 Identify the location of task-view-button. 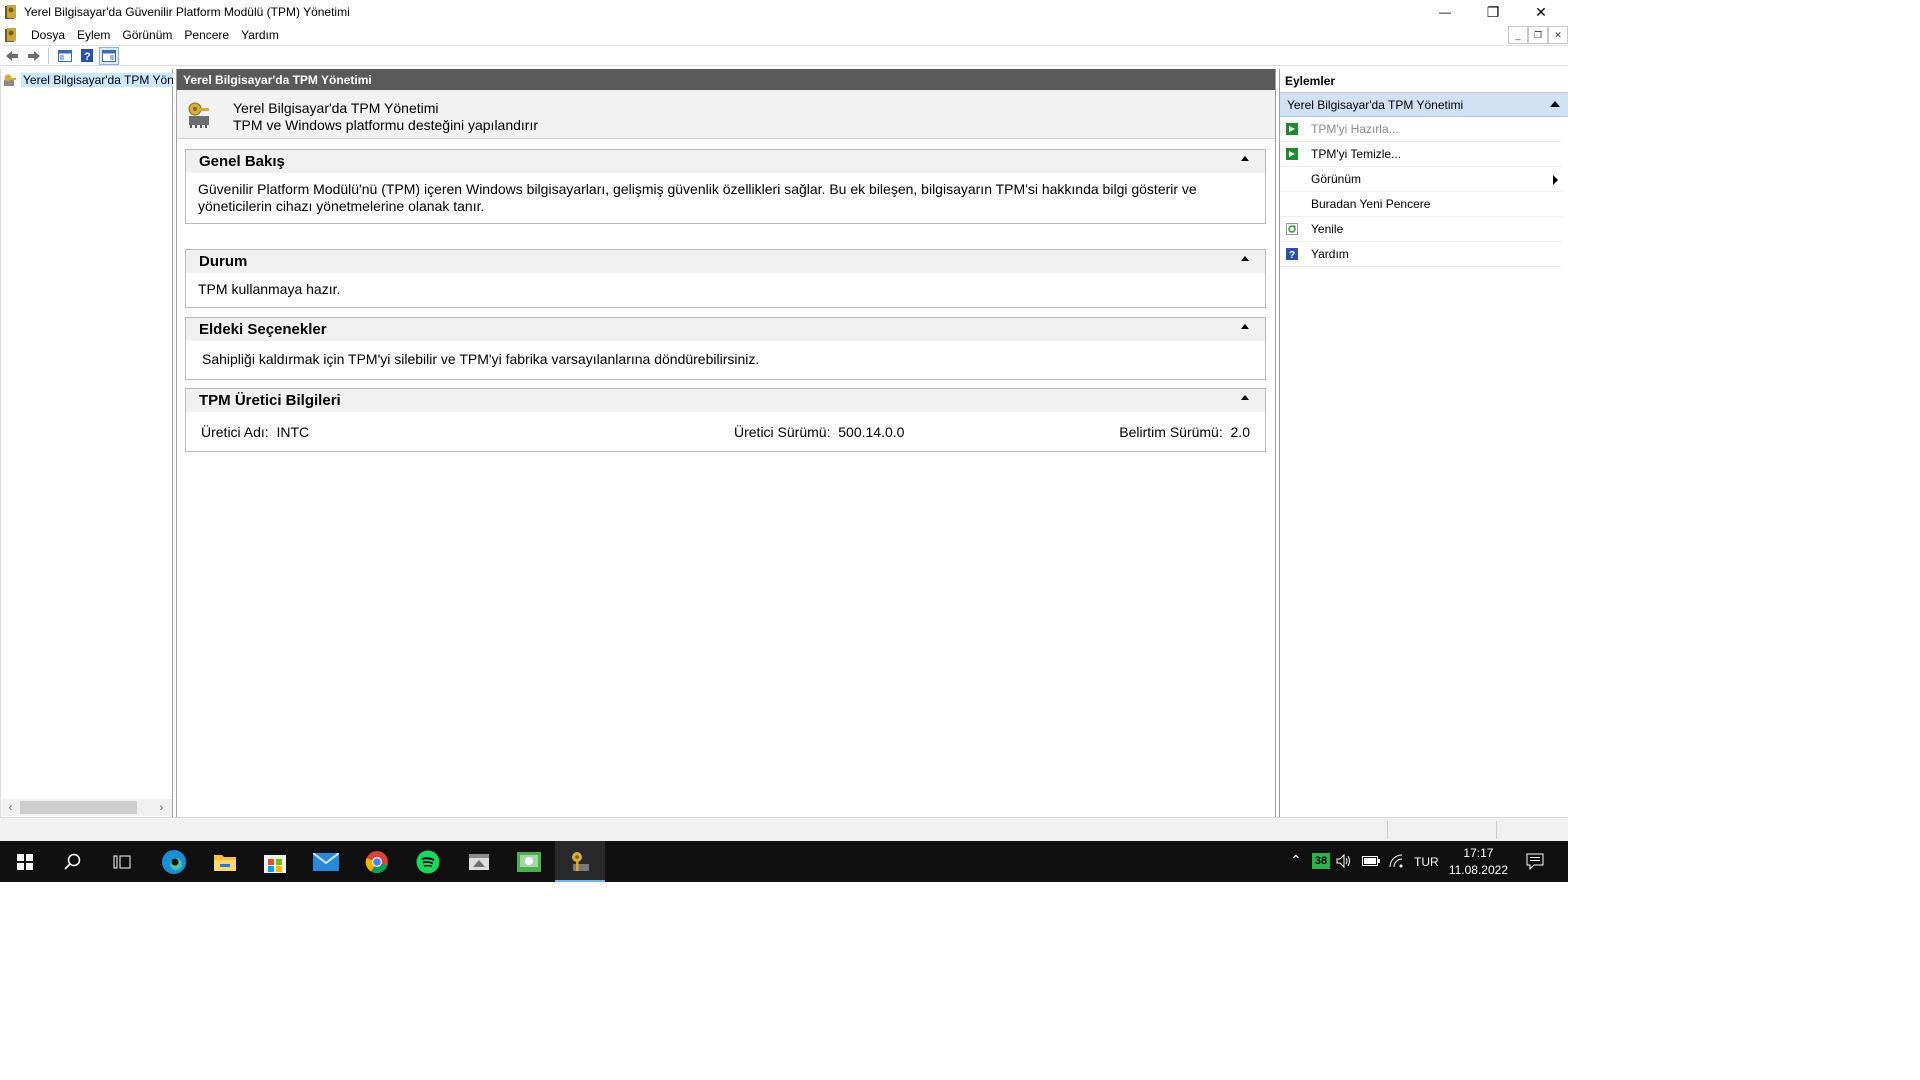
(122, 861).